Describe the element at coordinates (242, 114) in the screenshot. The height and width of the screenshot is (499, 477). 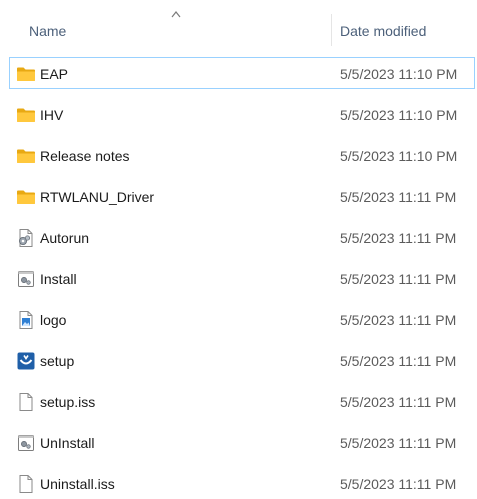
I see `file-row-ihv: IHV 5/5/2023 11:10 PM` at that location.